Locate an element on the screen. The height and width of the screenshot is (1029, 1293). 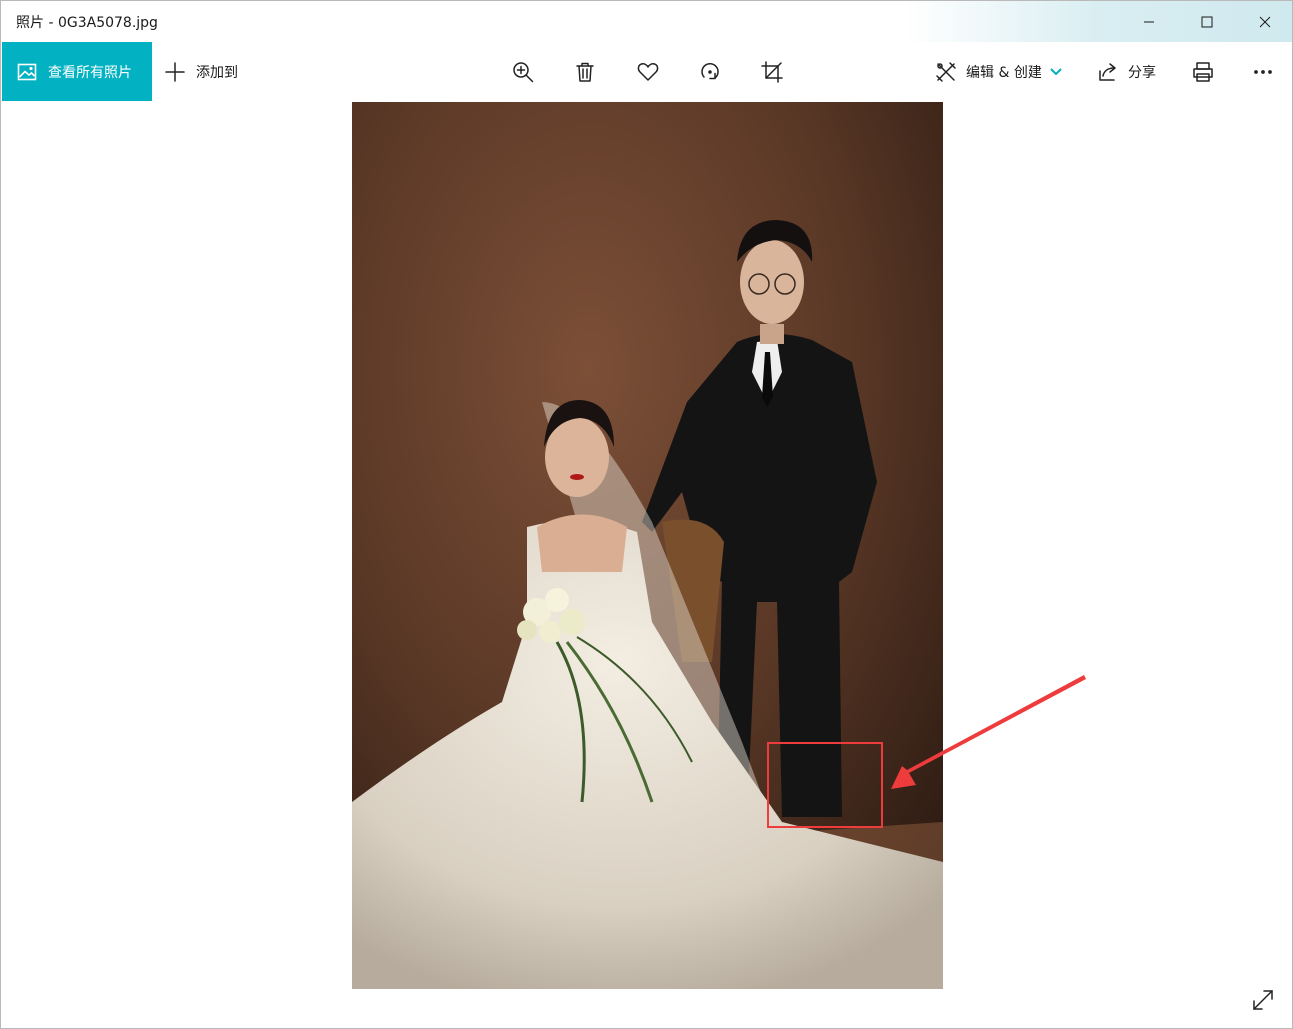
title-bar: 照片 - 0G3A5078.jpg is located at coordinates (646, 21).